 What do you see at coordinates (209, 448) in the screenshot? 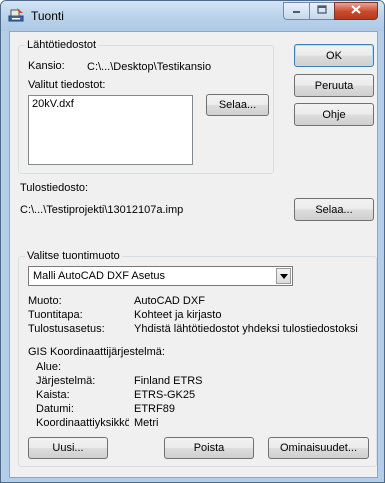
I see `delete-button: Poista` at bounding box center [209, 448].